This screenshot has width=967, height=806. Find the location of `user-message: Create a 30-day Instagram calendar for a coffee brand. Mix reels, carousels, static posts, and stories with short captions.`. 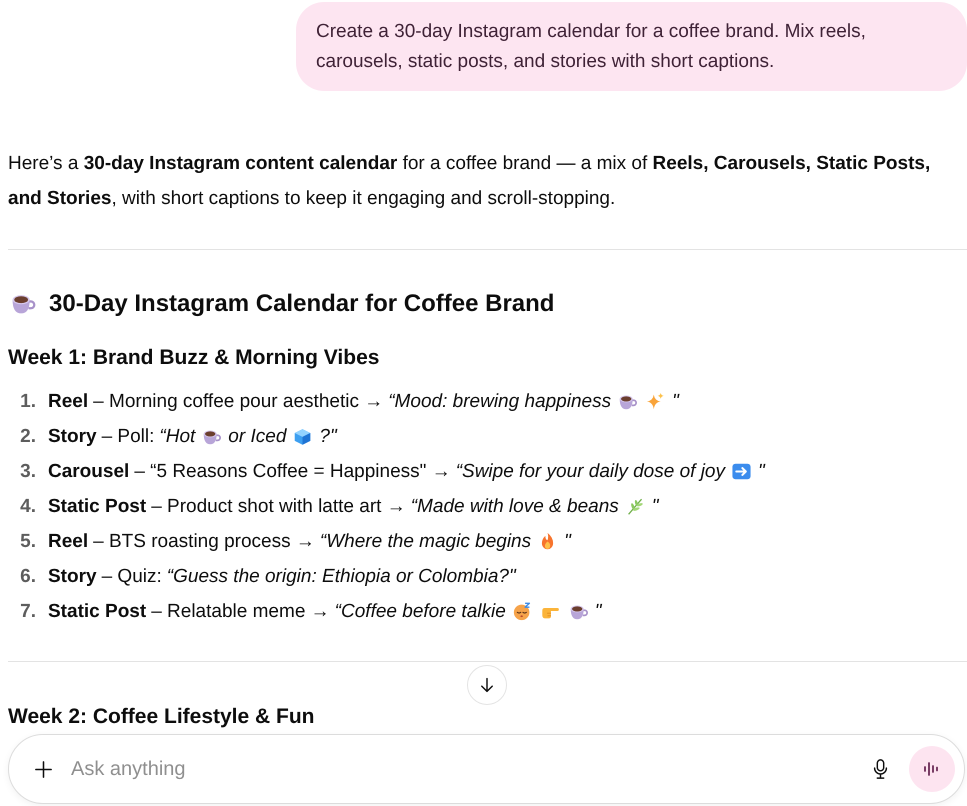

user-message: Create a 30-day Instagram calendar for a coffee brand. Mix reels, carousels, static posts, and stories with short captions. is located at coordinates (631, 46).